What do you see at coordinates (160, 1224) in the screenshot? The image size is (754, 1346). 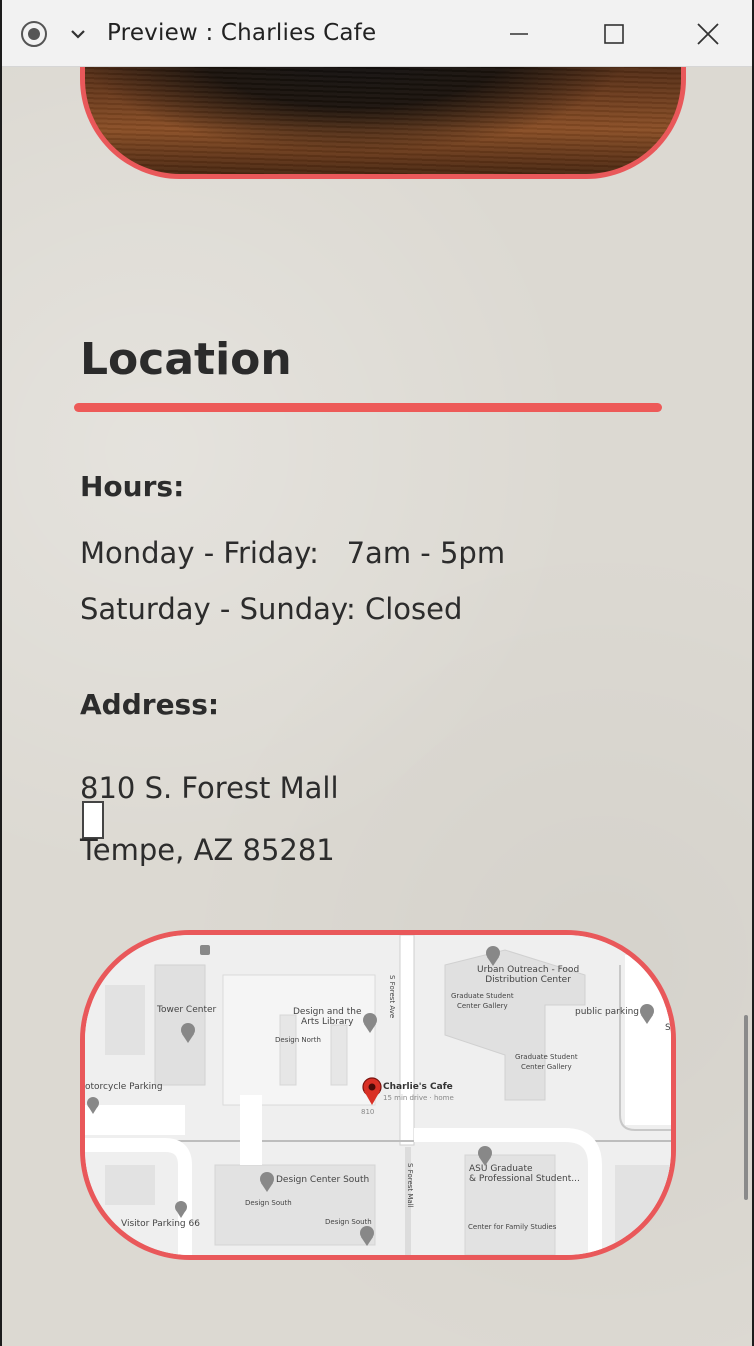 I see `map-label-visitor-parking: Visitor Parking 66` at bounding box center [160, 1224].